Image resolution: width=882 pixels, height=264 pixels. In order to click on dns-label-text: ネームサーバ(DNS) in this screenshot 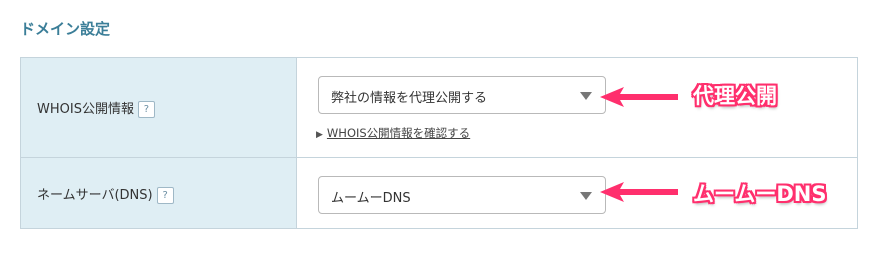, I will do `click(95, 195)`.